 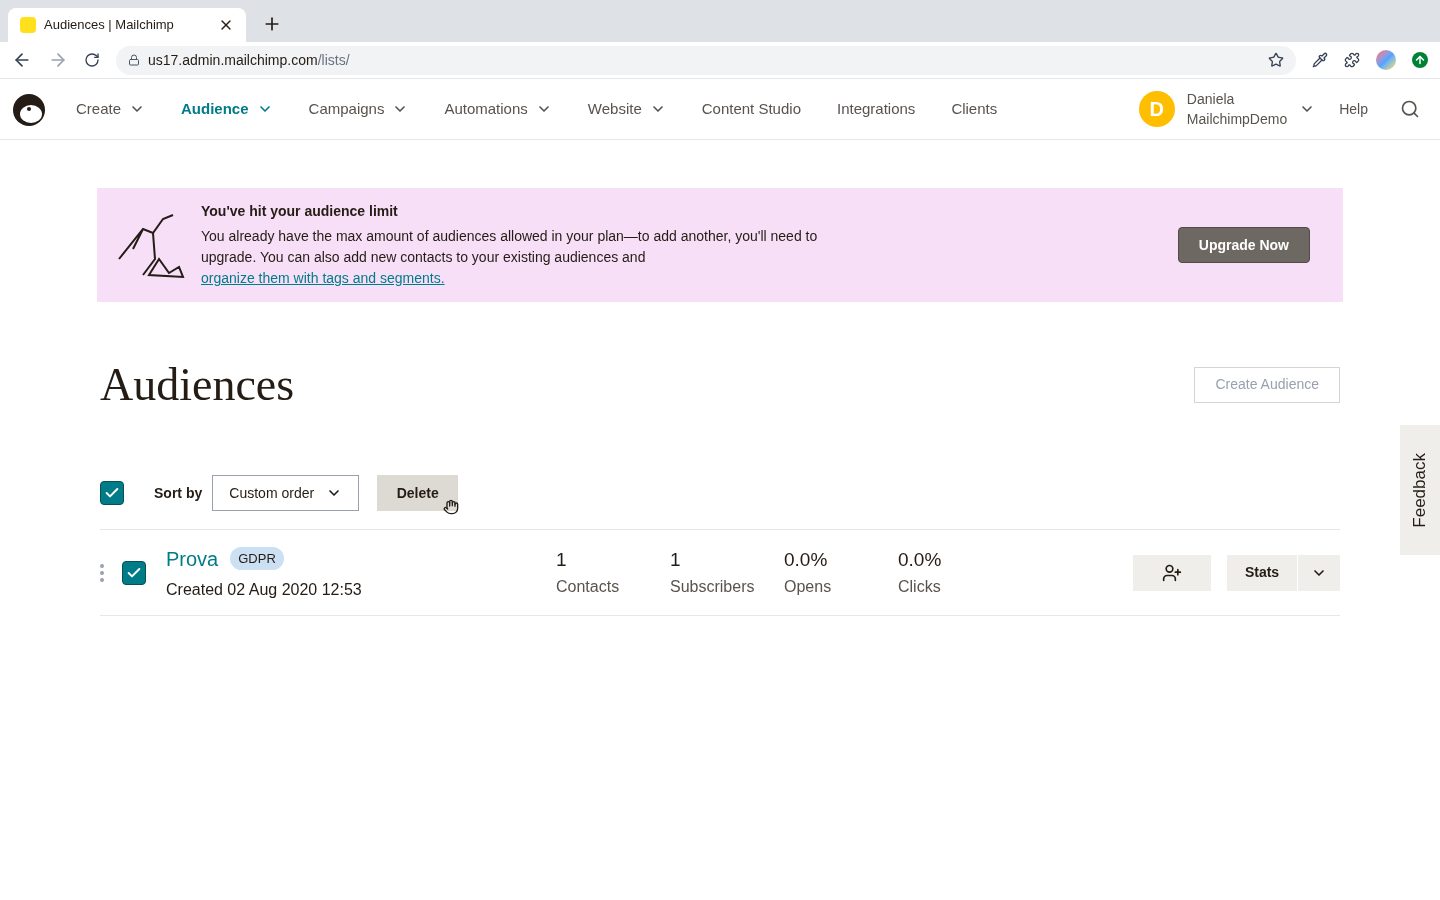 What do you see at coordinates (1352, 60) in the screenshot?
I see `puzzle-icon` at bounding box center [1352, 60].